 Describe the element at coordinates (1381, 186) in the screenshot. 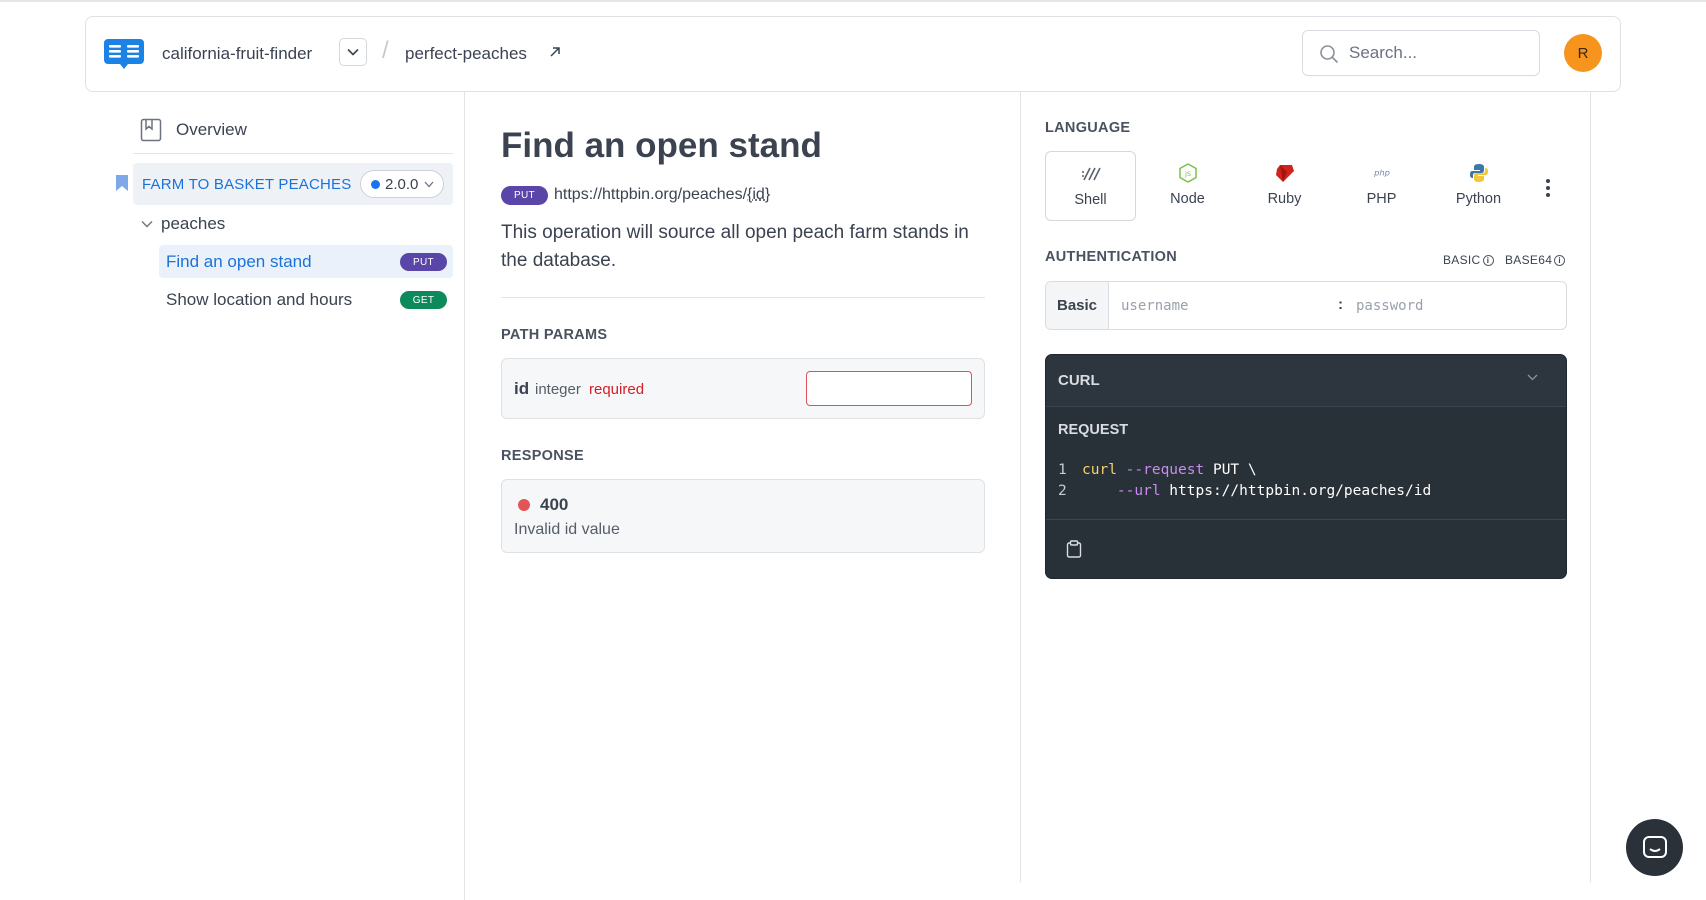

I see `language-php-button: php PHP` at that location.